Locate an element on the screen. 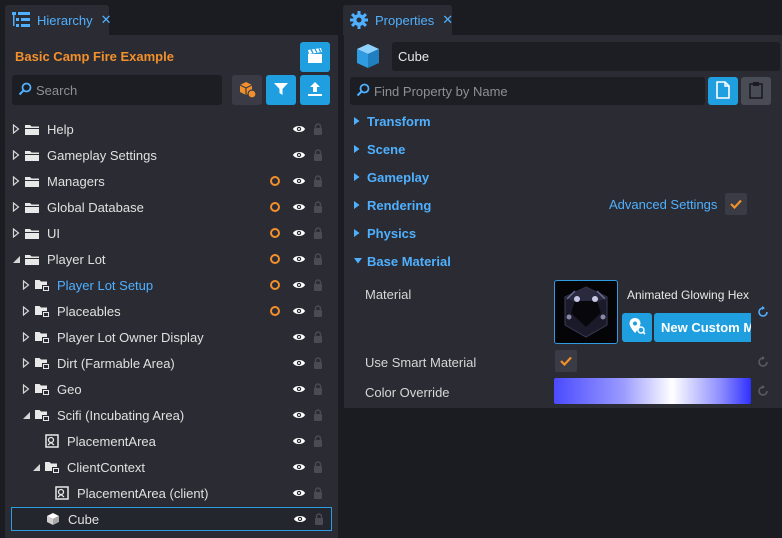  tree-item: Placeables is located at coordinates (171, 311).